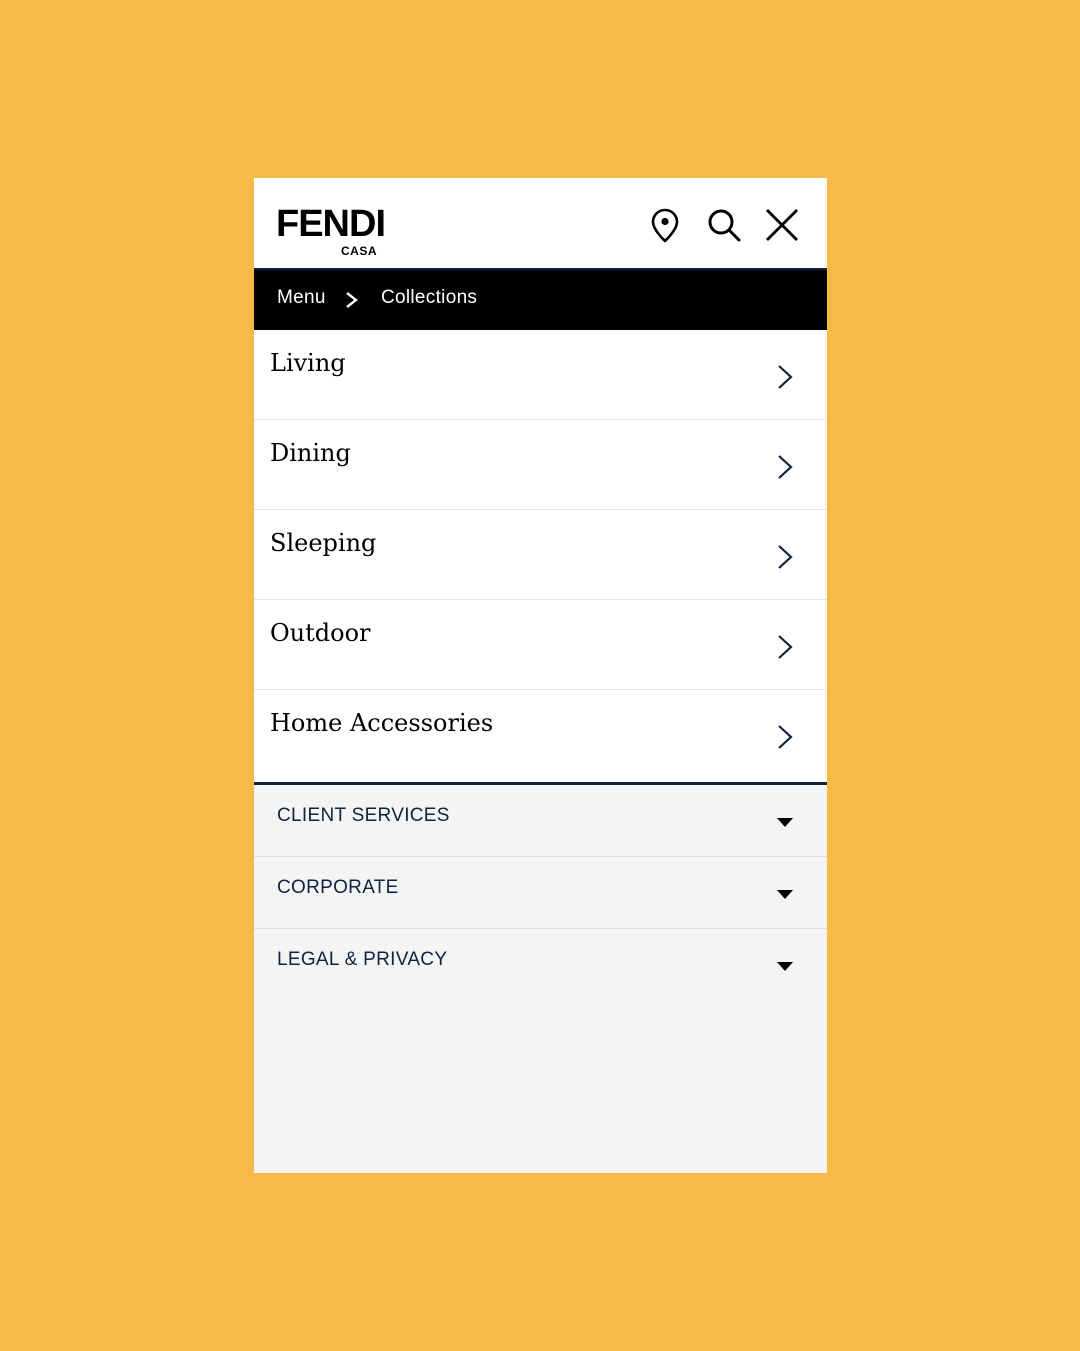  Describe the element at coordinates (382, 723) in the screenshot. I see `category-label: Home Accessories` at that location.